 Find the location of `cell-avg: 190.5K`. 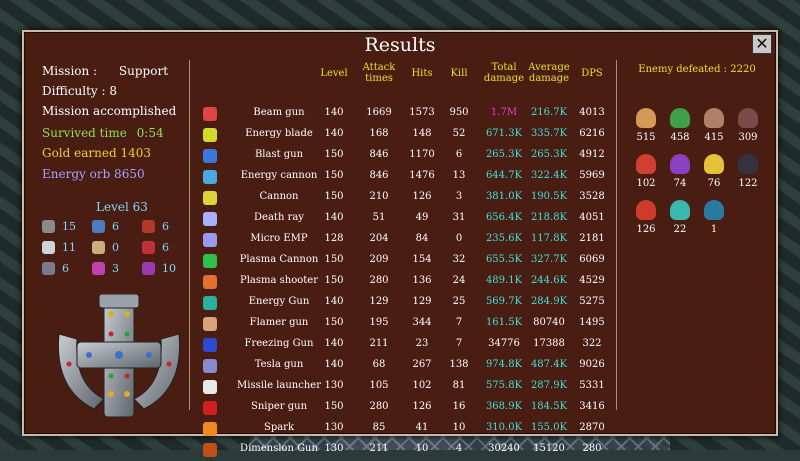

cell-avg: 190.5K is located at coordinates (549, 196).